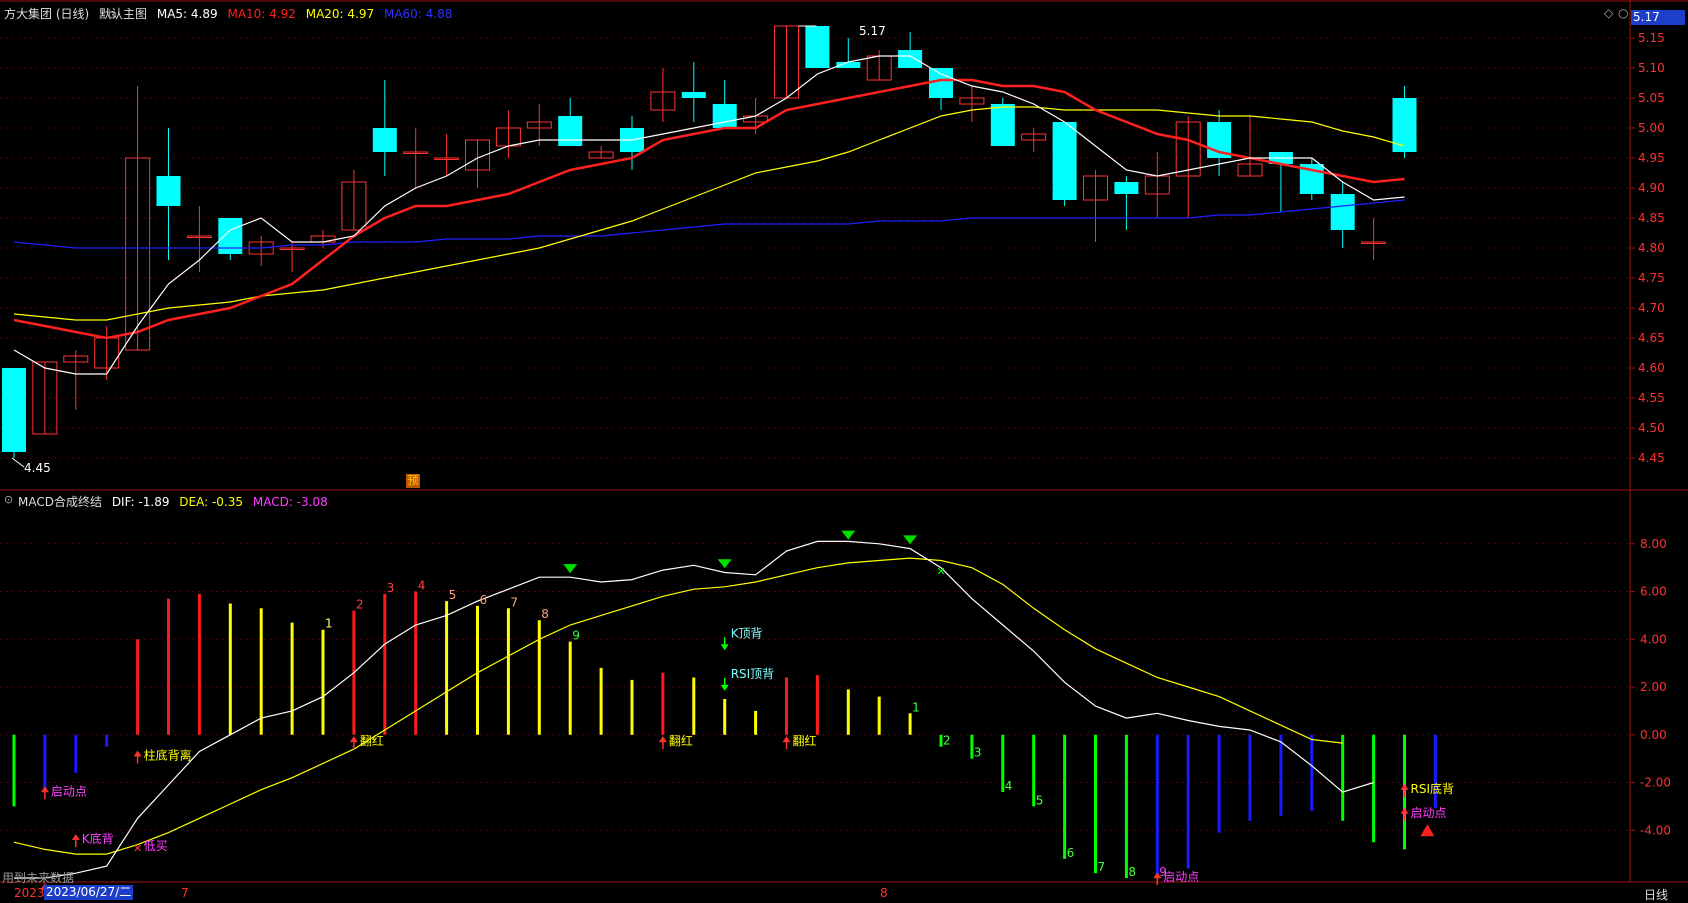 Image resolution: width=1688 pixels, height=903 pixels. I want to click on macd-axis-label: 0.00, so click(1653, 735).